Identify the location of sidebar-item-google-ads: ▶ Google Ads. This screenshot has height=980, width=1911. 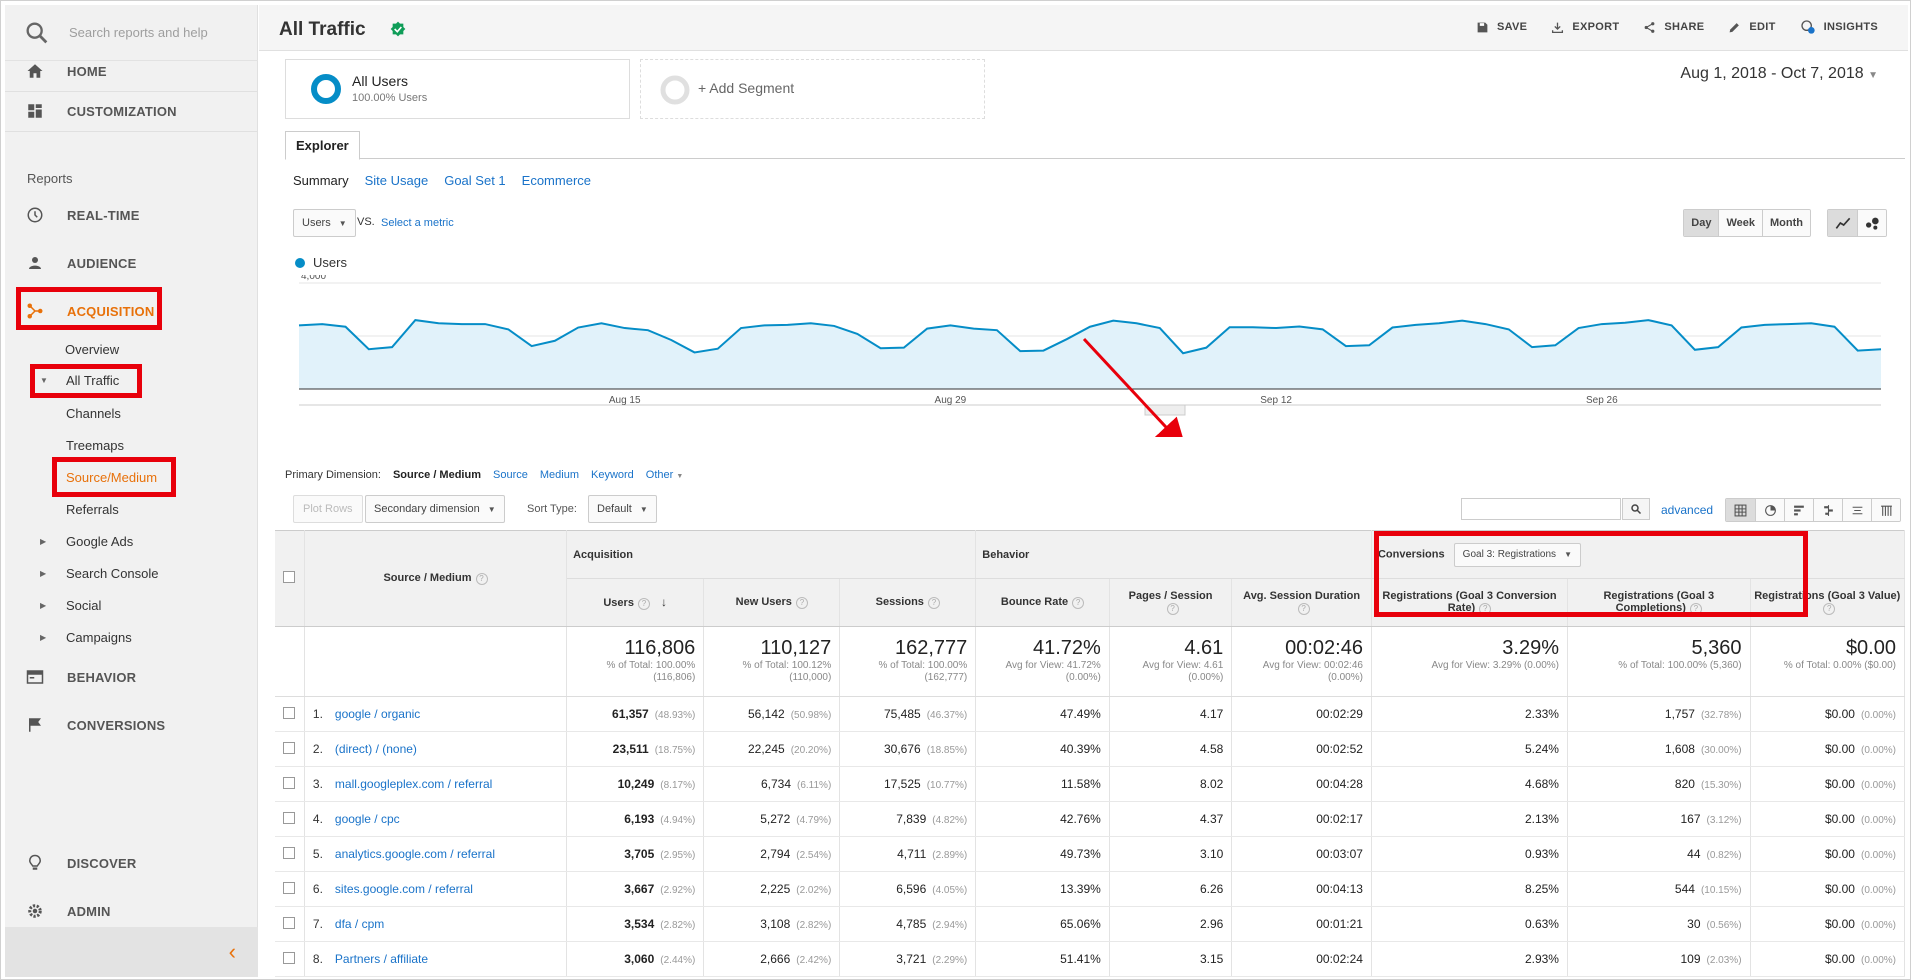
(86, 541).